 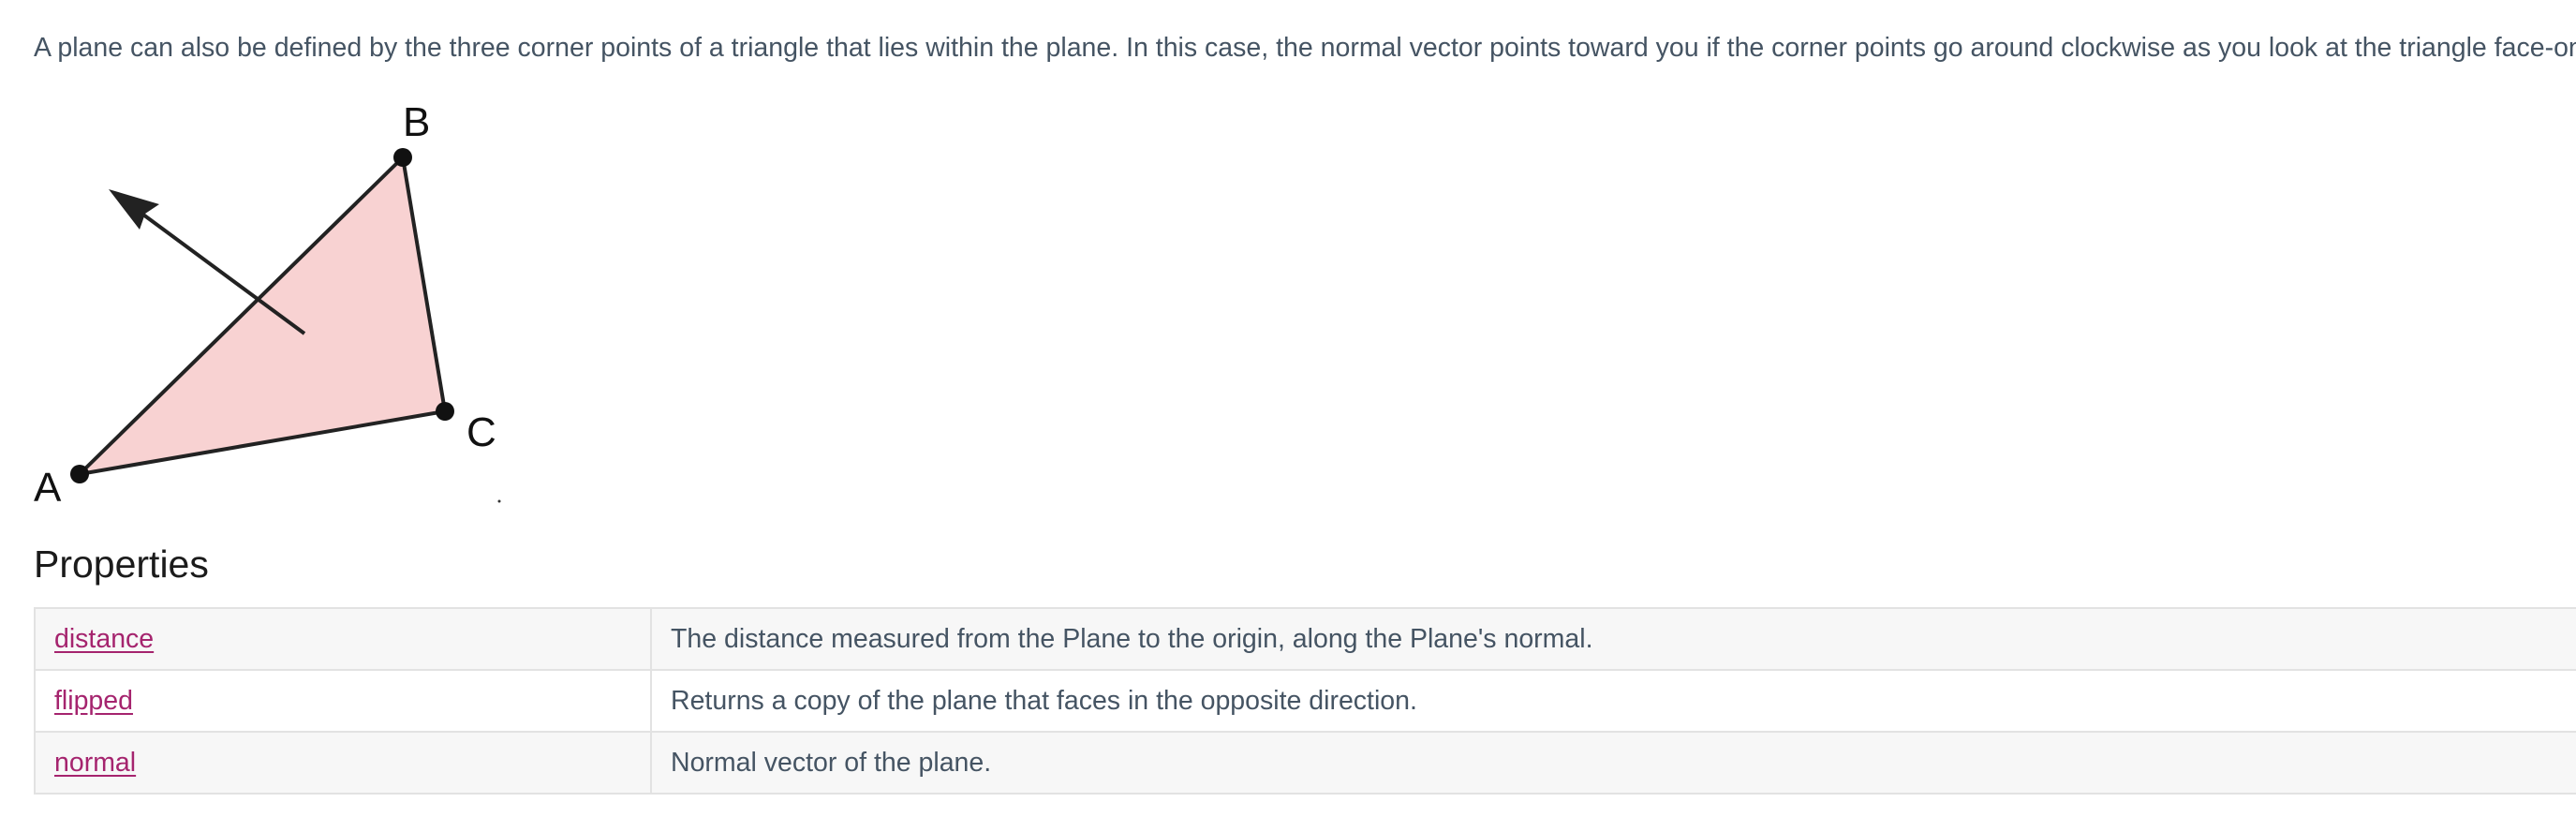 I want to click on plane-triangle-diagram: A B C, so click(x=262, y=304).